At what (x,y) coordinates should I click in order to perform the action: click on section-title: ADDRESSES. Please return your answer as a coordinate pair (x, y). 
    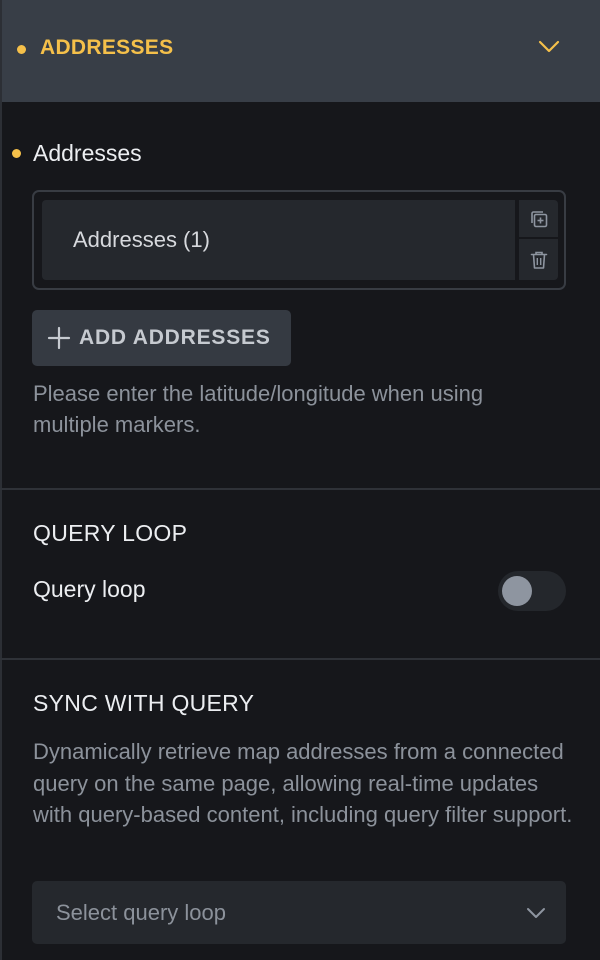
    Looking at the image, I should click on (107, 47).